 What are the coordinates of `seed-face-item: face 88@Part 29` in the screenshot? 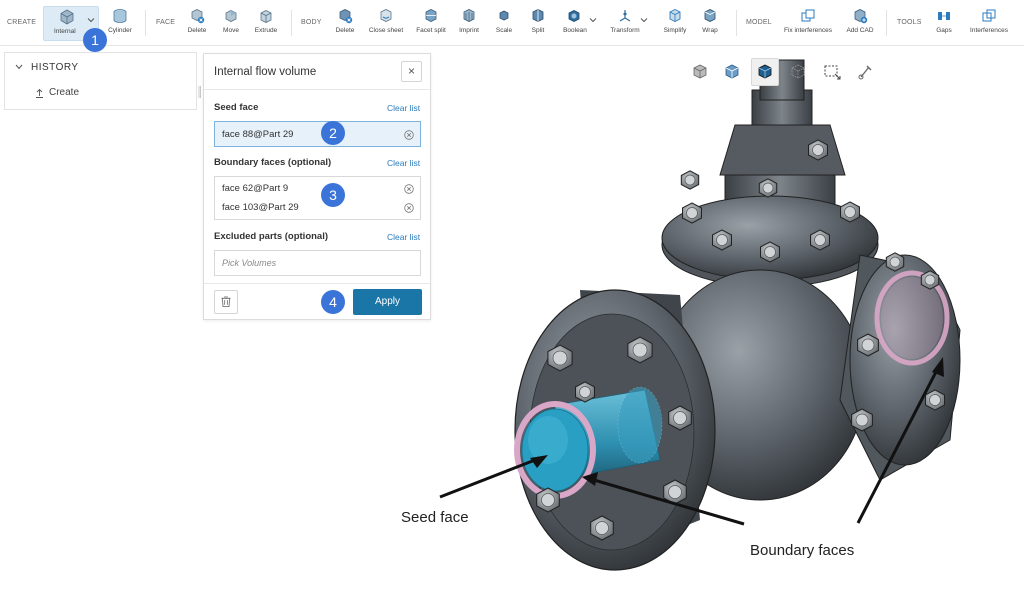 It's located at (258, 134).